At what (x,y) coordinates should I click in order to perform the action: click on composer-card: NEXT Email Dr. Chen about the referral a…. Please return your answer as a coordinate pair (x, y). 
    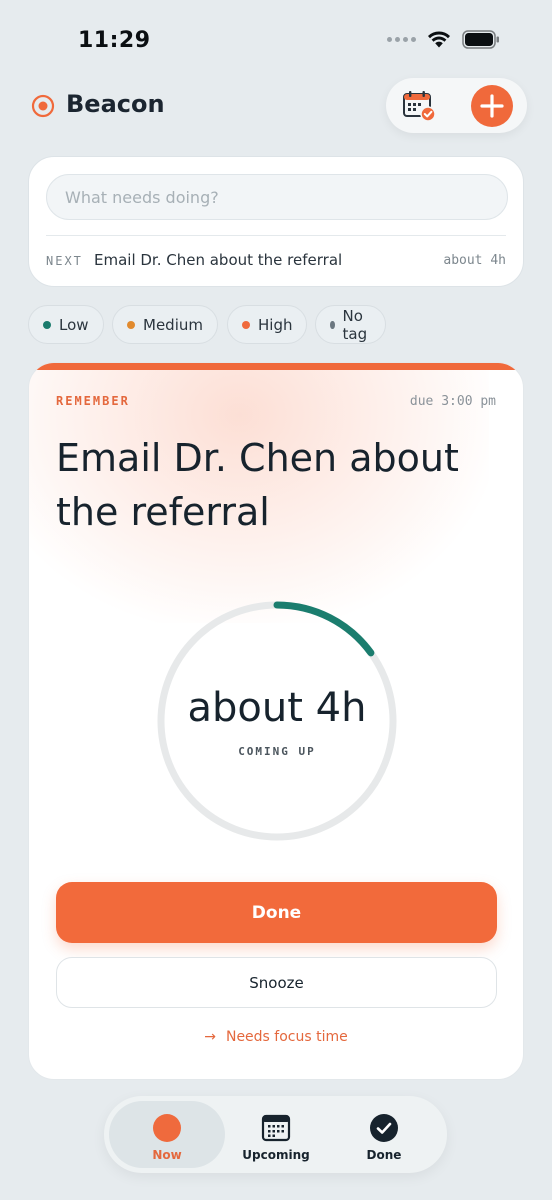
    Looking at the image, I should click on (276, 221).